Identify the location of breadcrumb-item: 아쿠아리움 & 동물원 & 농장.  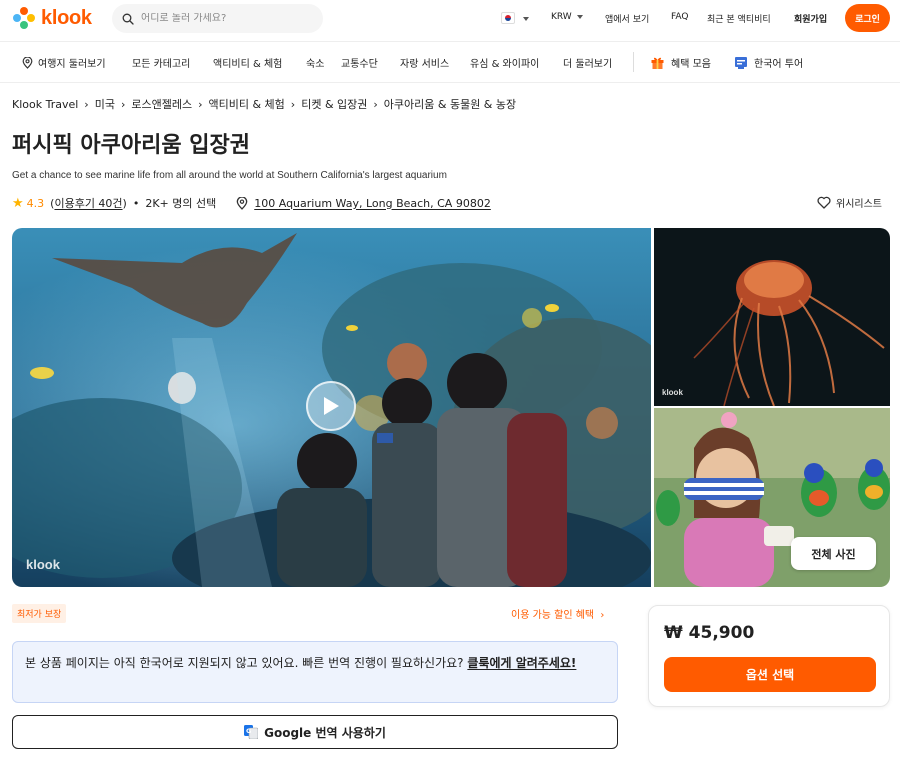
(450, 104).